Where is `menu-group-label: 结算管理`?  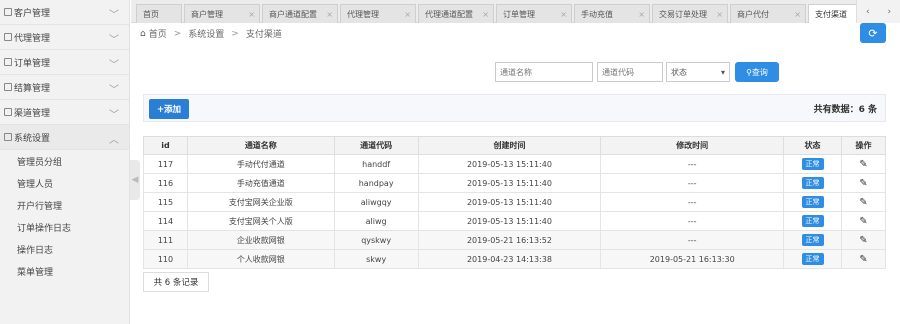 menu-group-label: 结算管理 is located at coordinates (32, 88).